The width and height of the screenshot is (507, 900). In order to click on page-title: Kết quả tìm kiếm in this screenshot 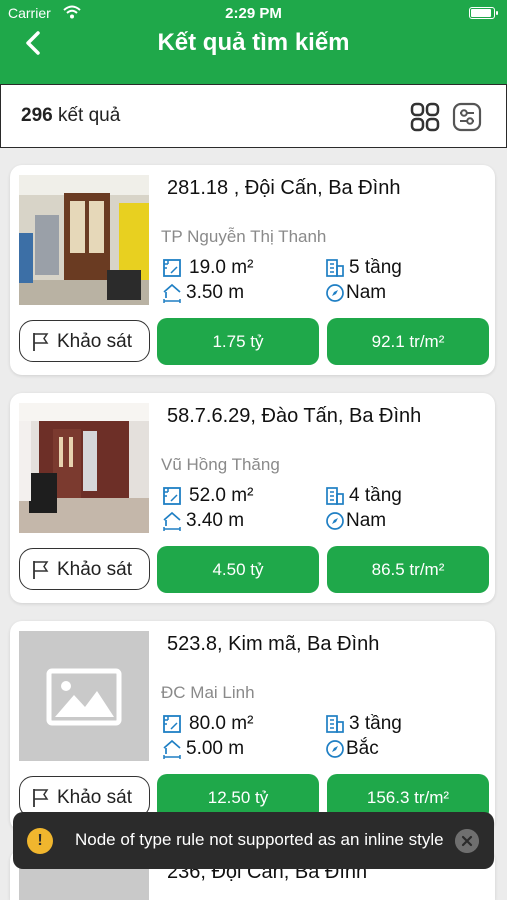, I will do `click(253, 42)`.